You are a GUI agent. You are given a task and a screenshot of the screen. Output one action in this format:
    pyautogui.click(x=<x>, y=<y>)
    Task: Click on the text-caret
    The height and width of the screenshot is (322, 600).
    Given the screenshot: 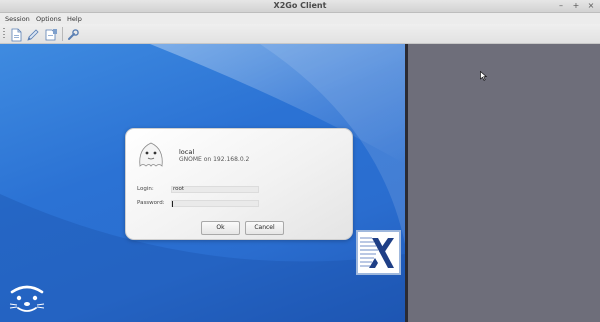 What is the action you would take?
    pyautogui.click(x=172, y=204)
    